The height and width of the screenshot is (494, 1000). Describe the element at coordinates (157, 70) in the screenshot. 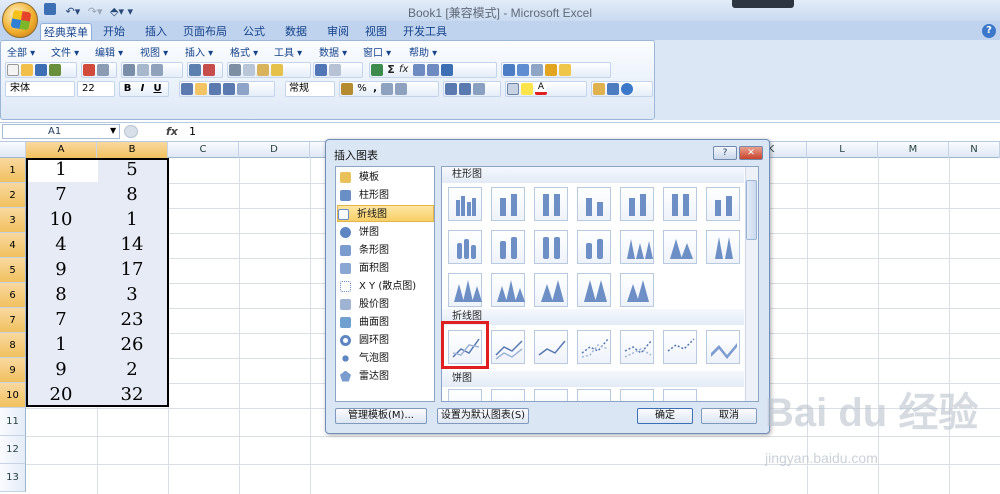

I see `research-icon` at that location.